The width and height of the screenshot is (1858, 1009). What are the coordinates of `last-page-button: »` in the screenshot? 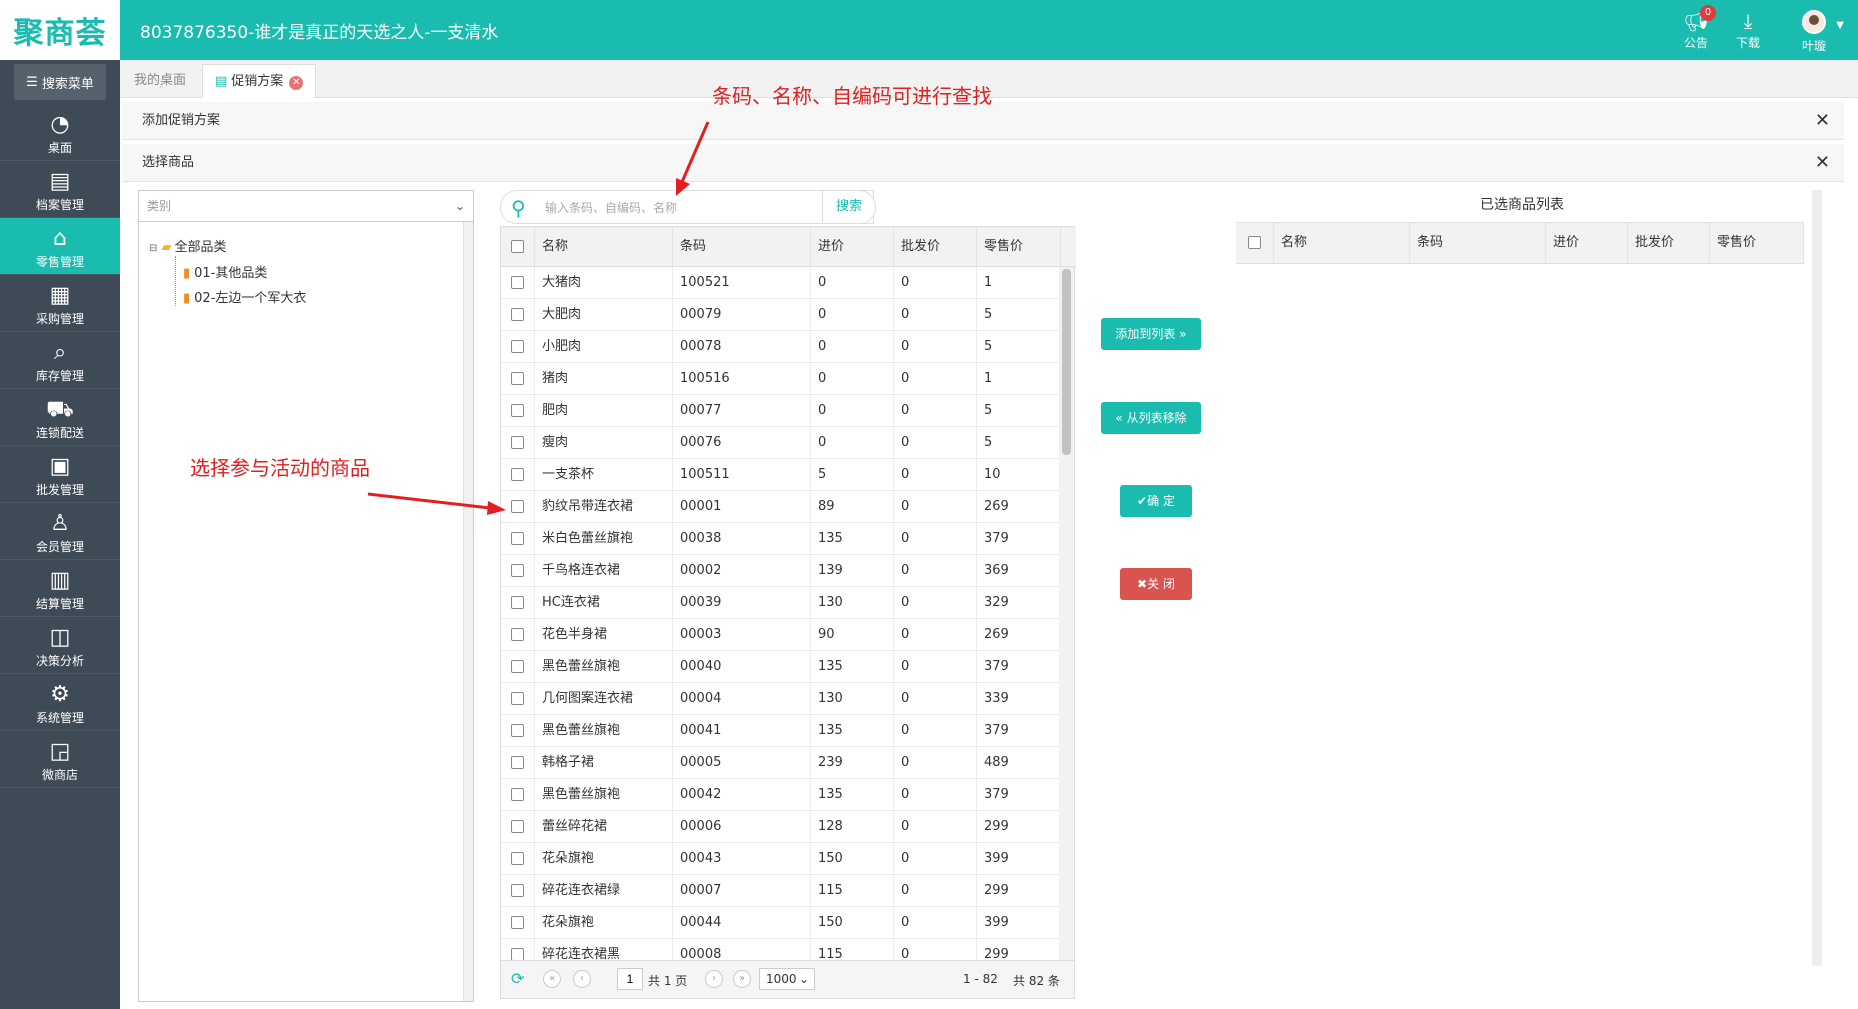 It's located at (742, 979).